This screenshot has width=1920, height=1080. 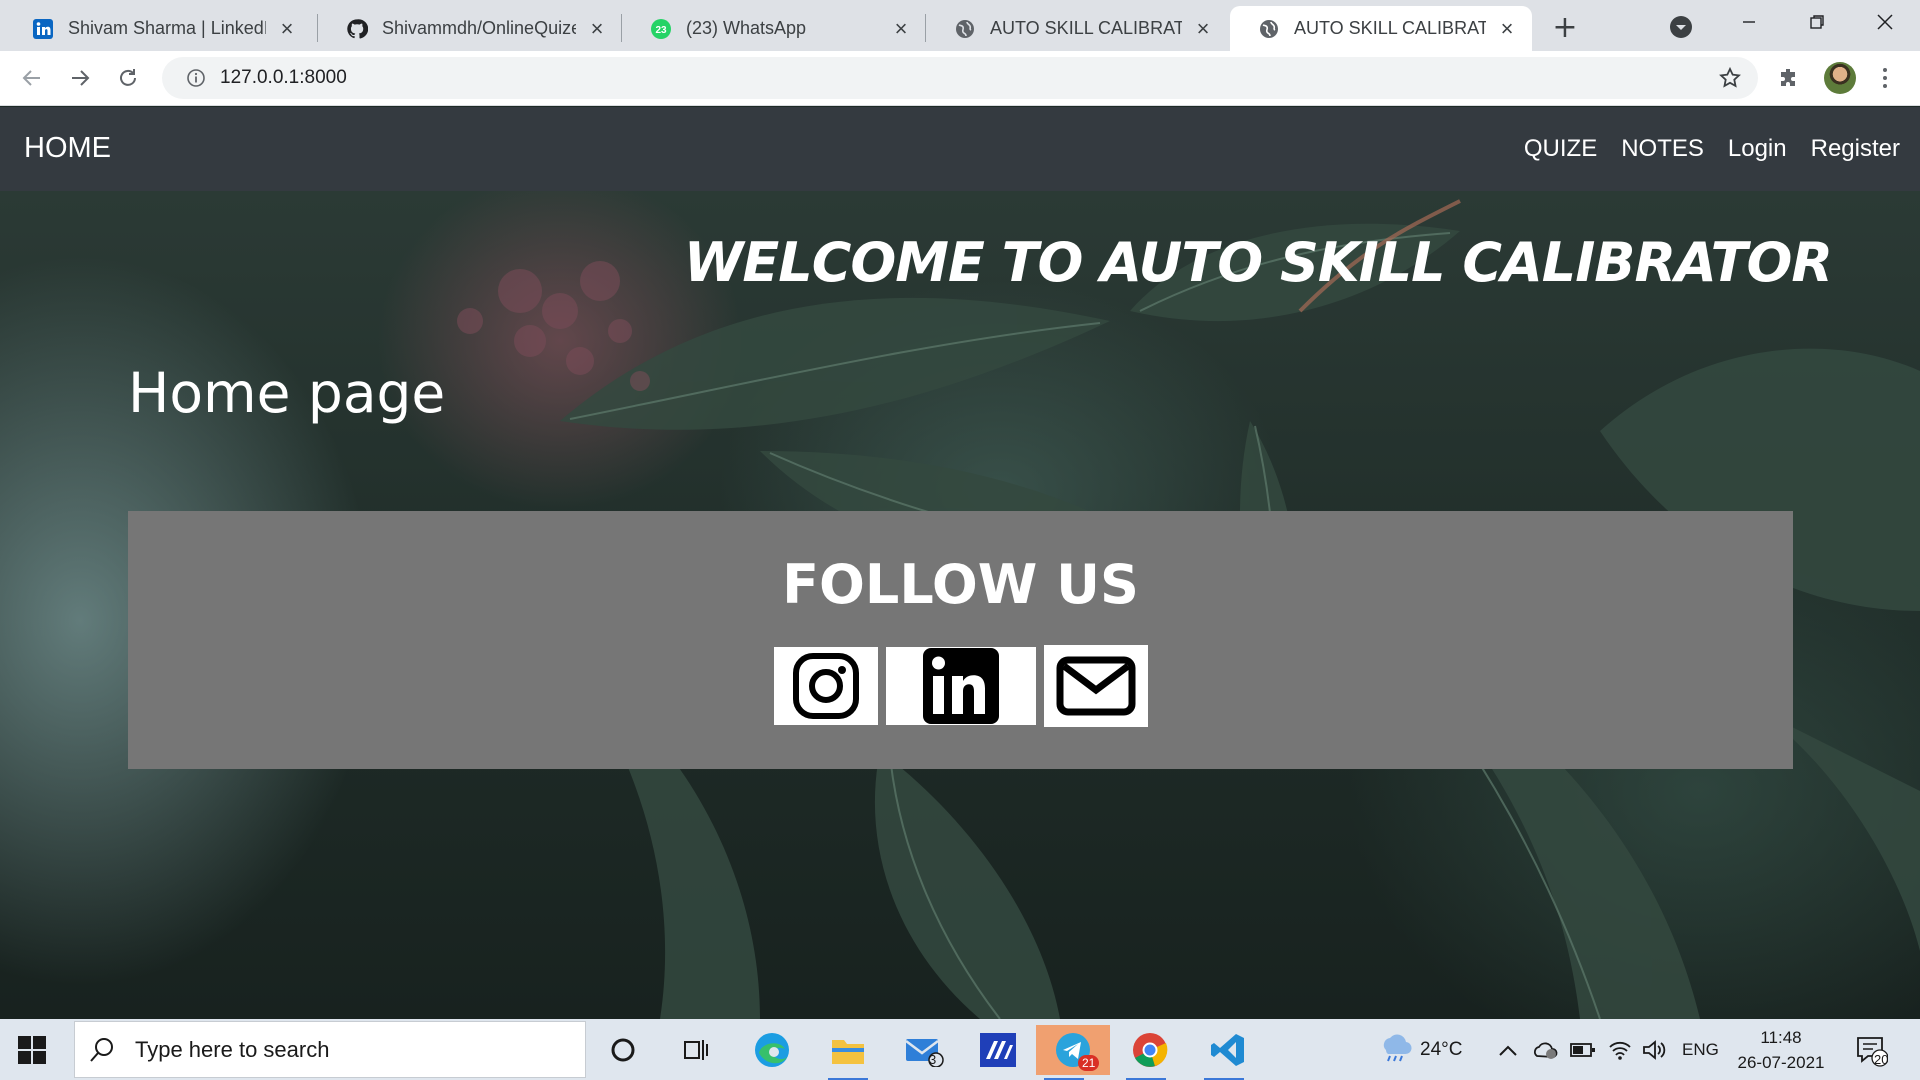 What do you see at coordinates (1730, 78) in the screenshot?
I see `bookmark-star-icon` at bounding box center [1730, 78].